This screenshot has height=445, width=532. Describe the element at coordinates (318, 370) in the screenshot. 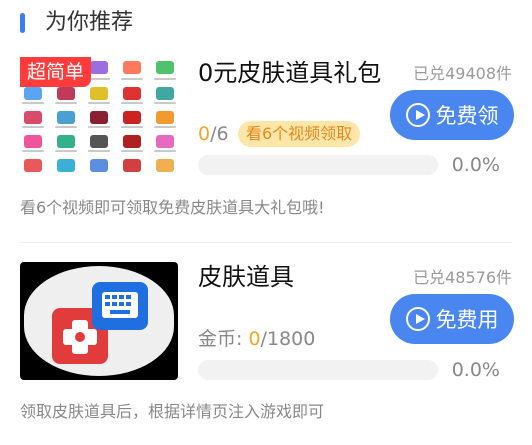

I see `item2-progress-bar` at that location.